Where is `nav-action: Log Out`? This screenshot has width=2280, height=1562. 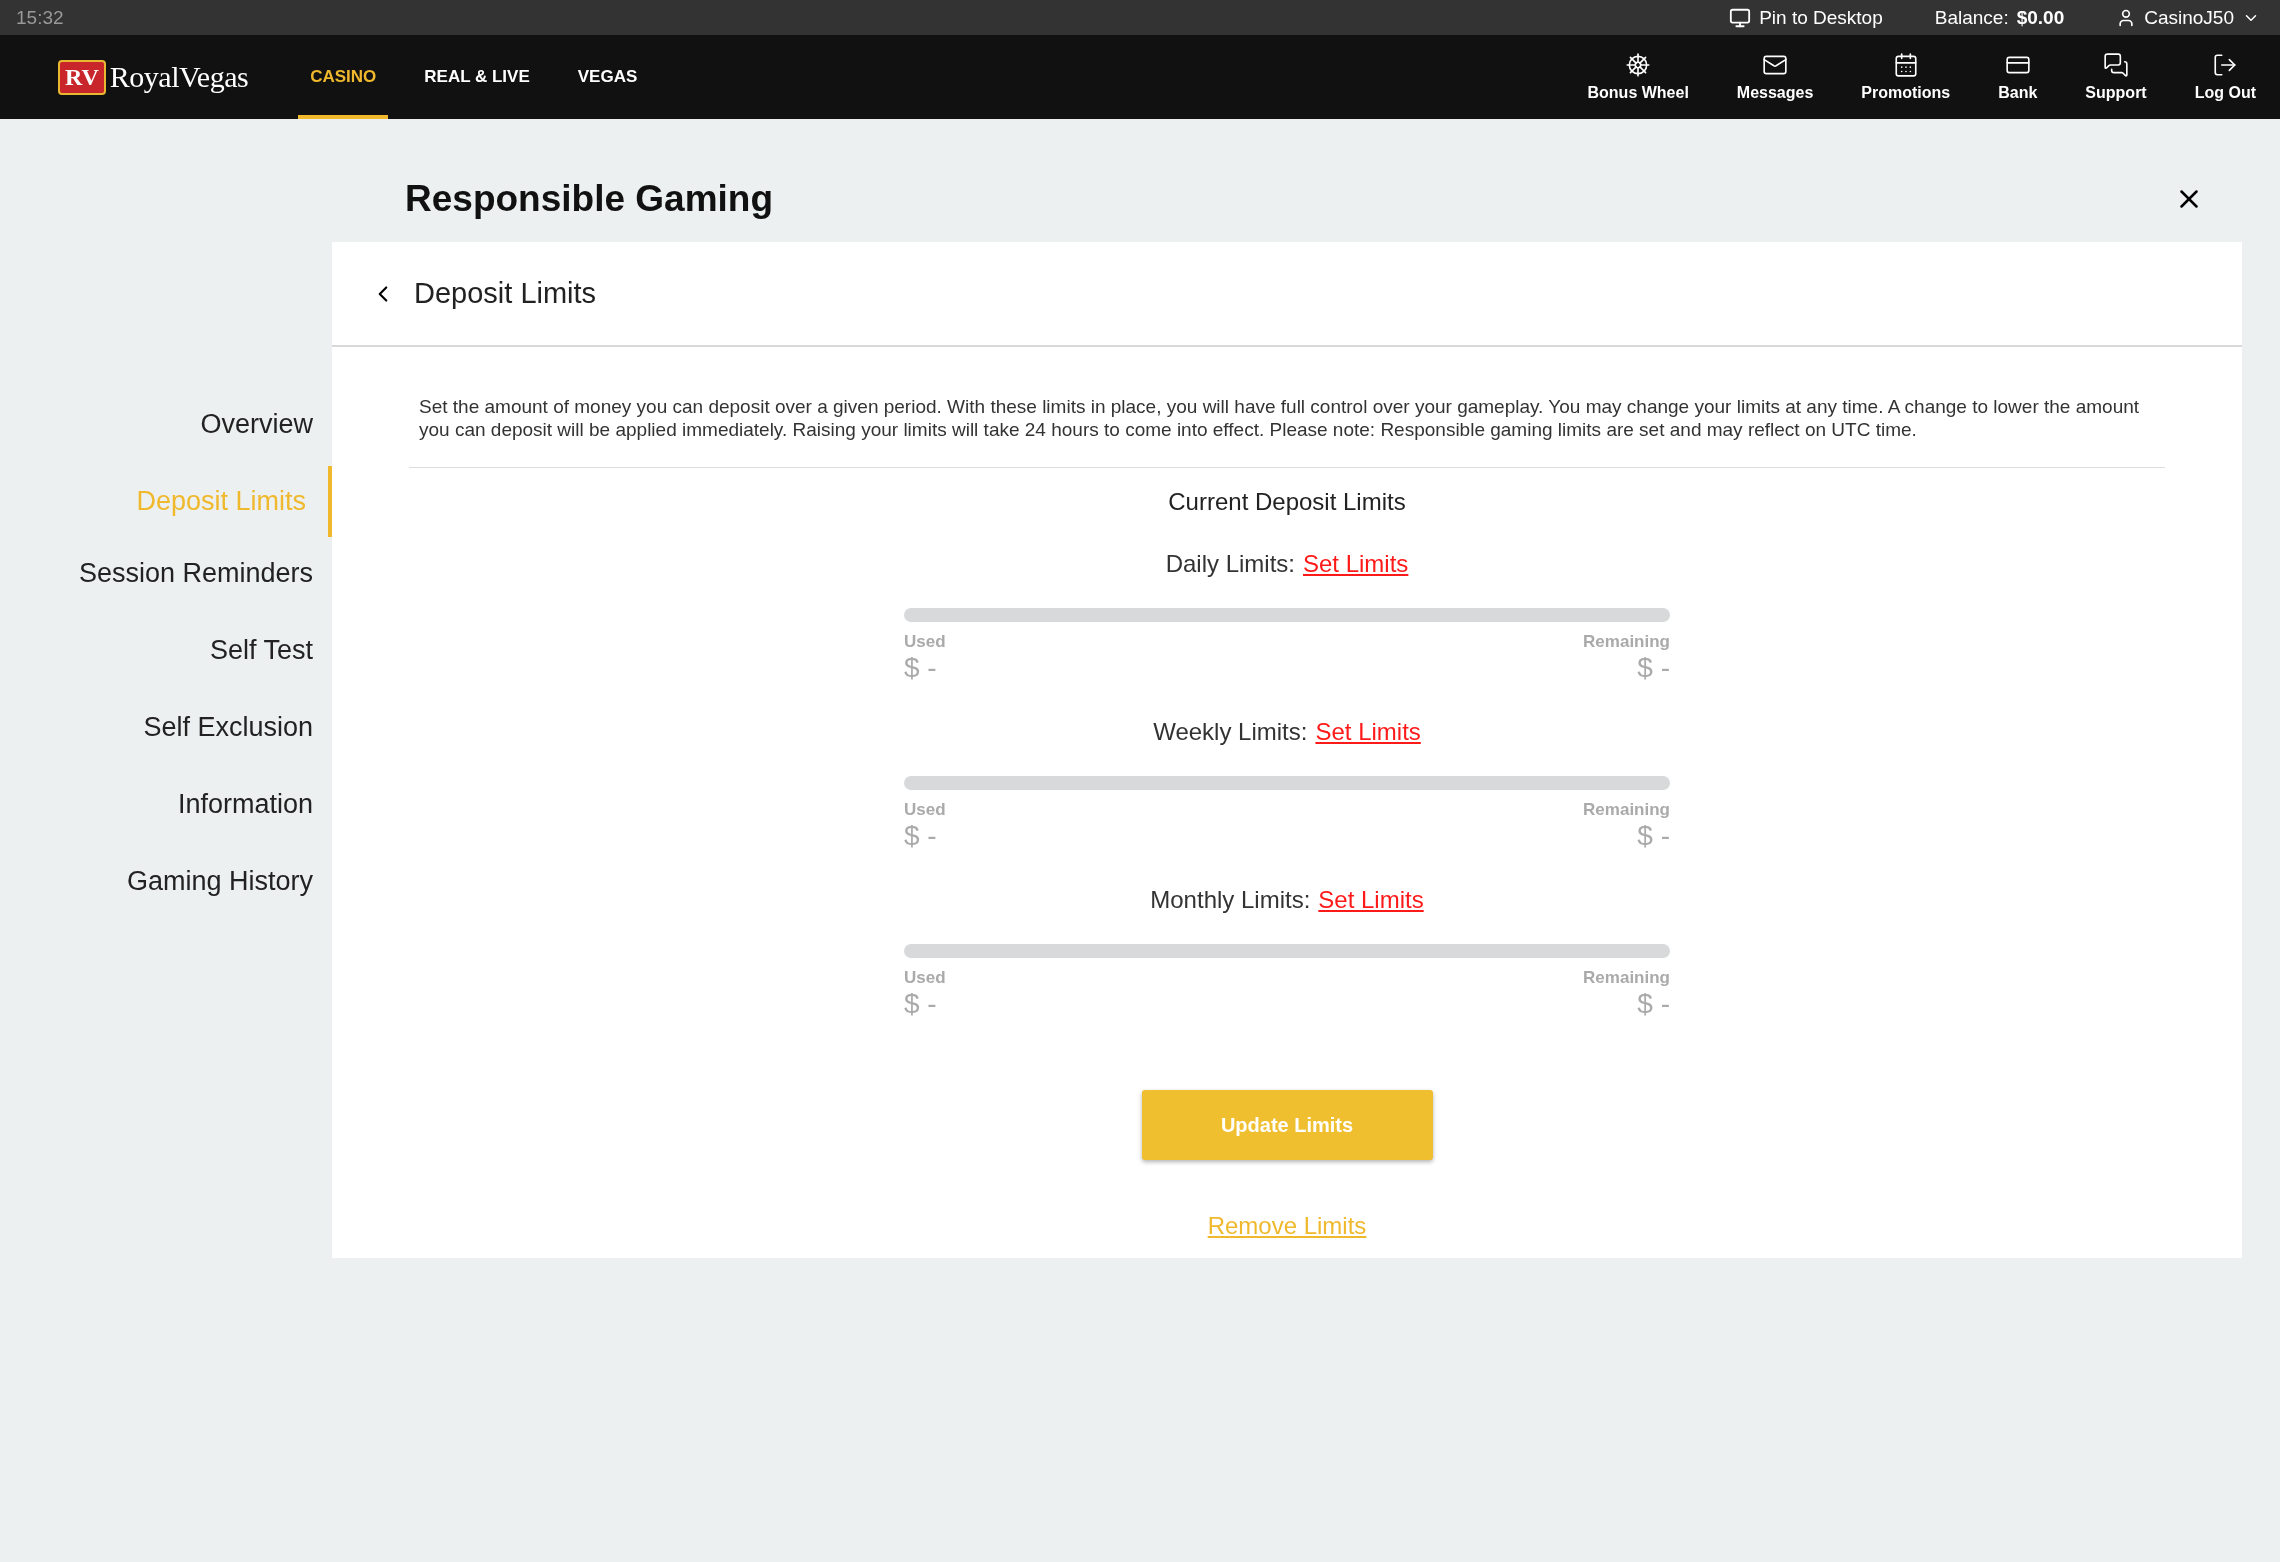 nav-action: Log Out is located at coordinates (2225, 77).